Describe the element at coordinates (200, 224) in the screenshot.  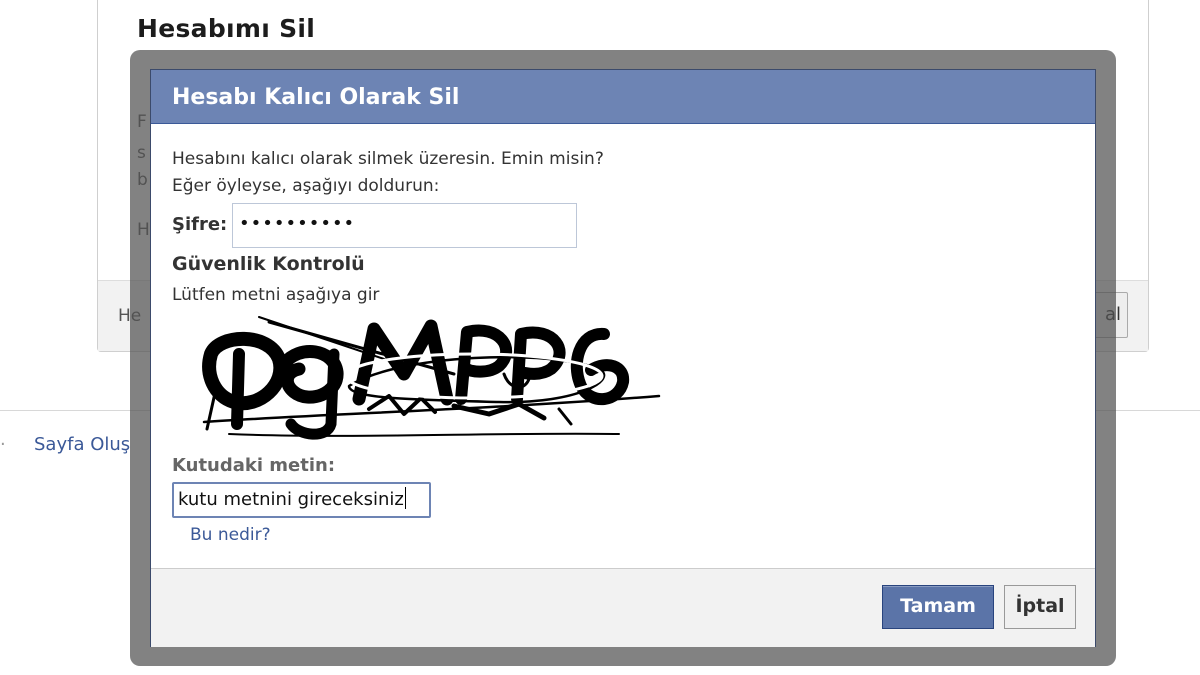
I see `password-label: Şifre:` at that location.